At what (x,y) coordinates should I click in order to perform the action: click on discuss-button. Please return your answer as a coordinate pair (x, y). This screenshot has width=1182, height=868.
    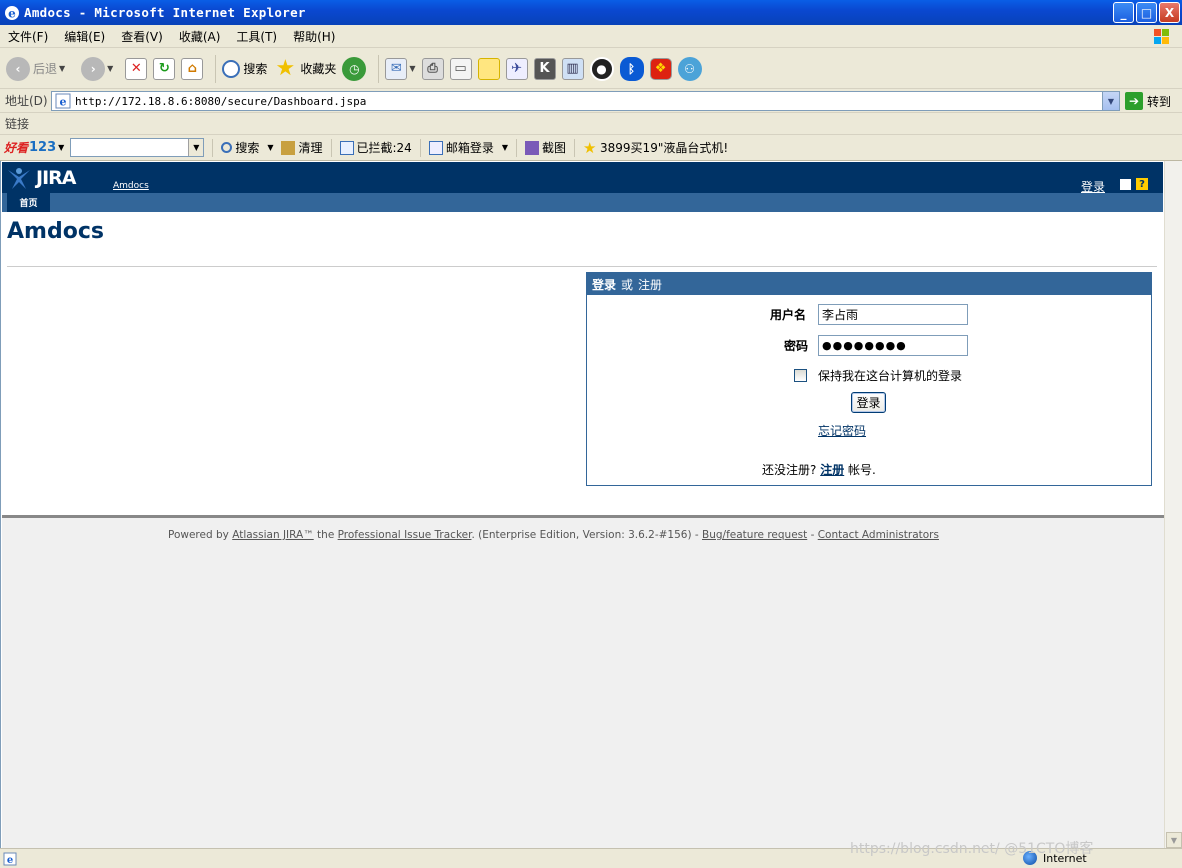
    Looking at the image, I should click on (488, 68).